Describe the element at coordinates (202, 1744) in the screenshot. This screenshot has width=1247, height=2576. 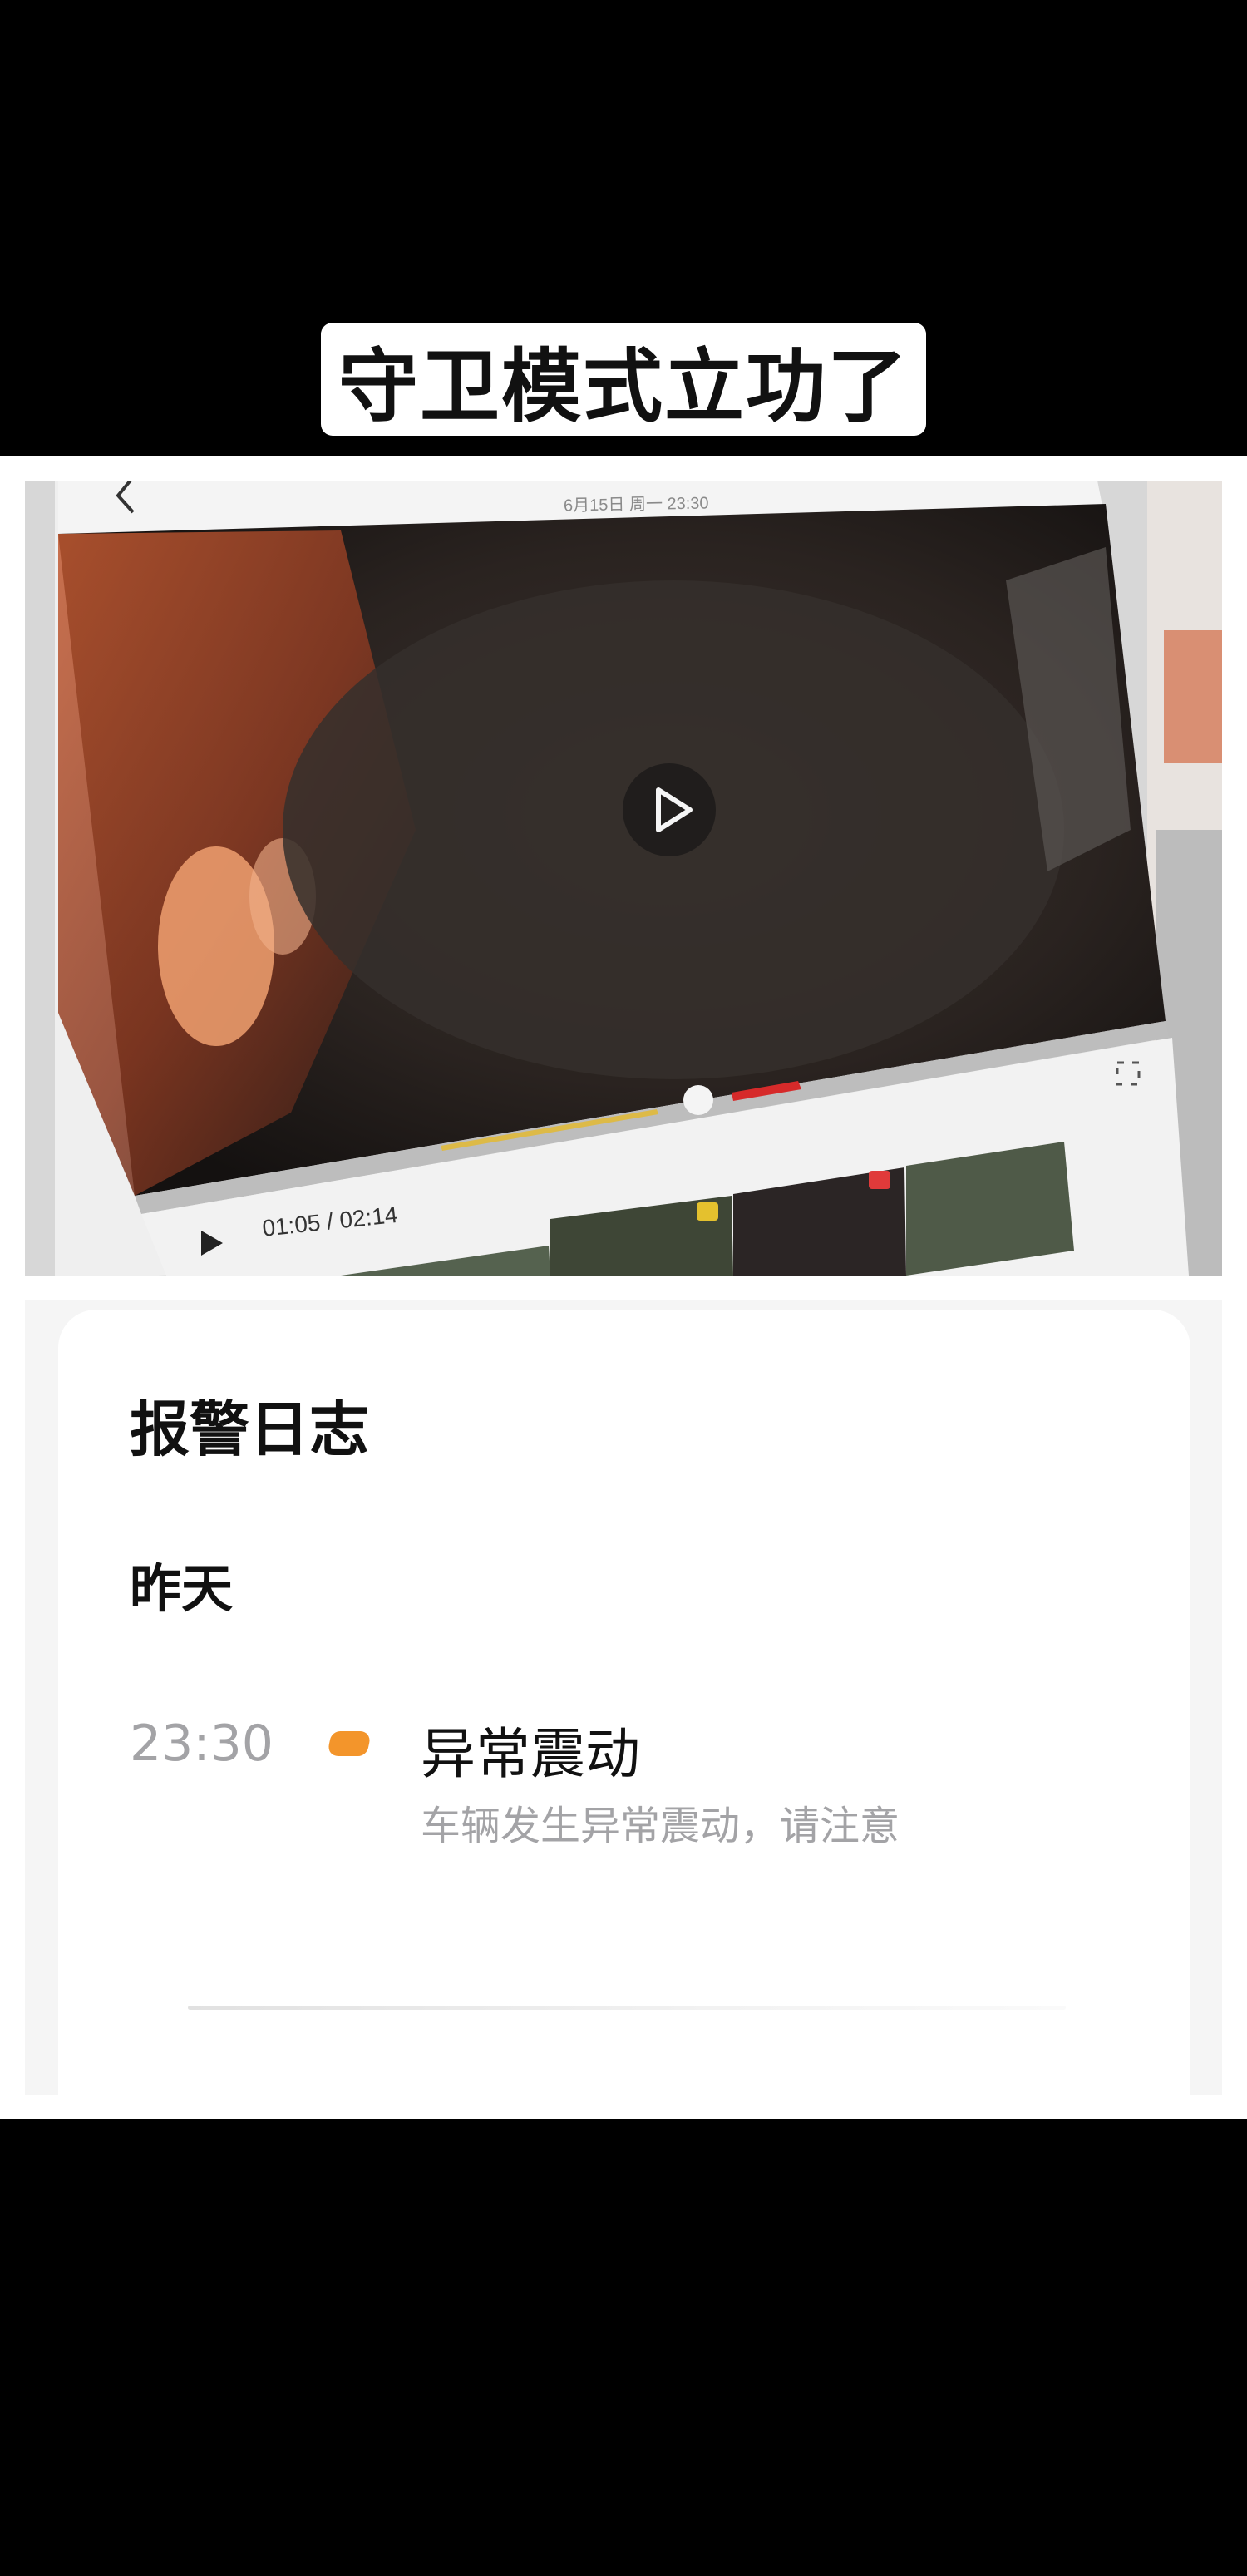
I see `event-time: 23:30` at that location.